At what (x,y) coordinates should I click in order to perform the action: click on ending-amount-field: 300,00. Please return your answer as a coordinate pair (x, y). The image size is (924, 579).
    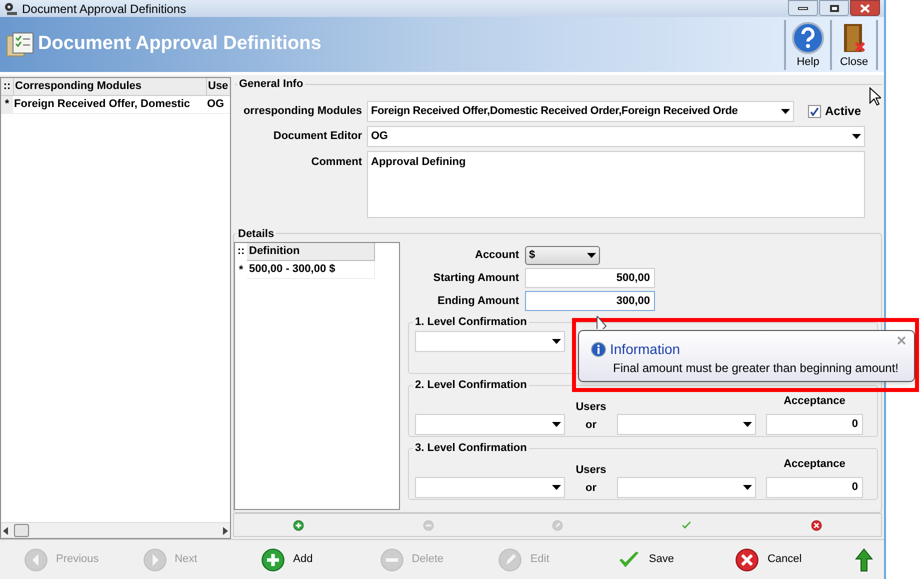
    Looking at the image, I should click on (590, 301).